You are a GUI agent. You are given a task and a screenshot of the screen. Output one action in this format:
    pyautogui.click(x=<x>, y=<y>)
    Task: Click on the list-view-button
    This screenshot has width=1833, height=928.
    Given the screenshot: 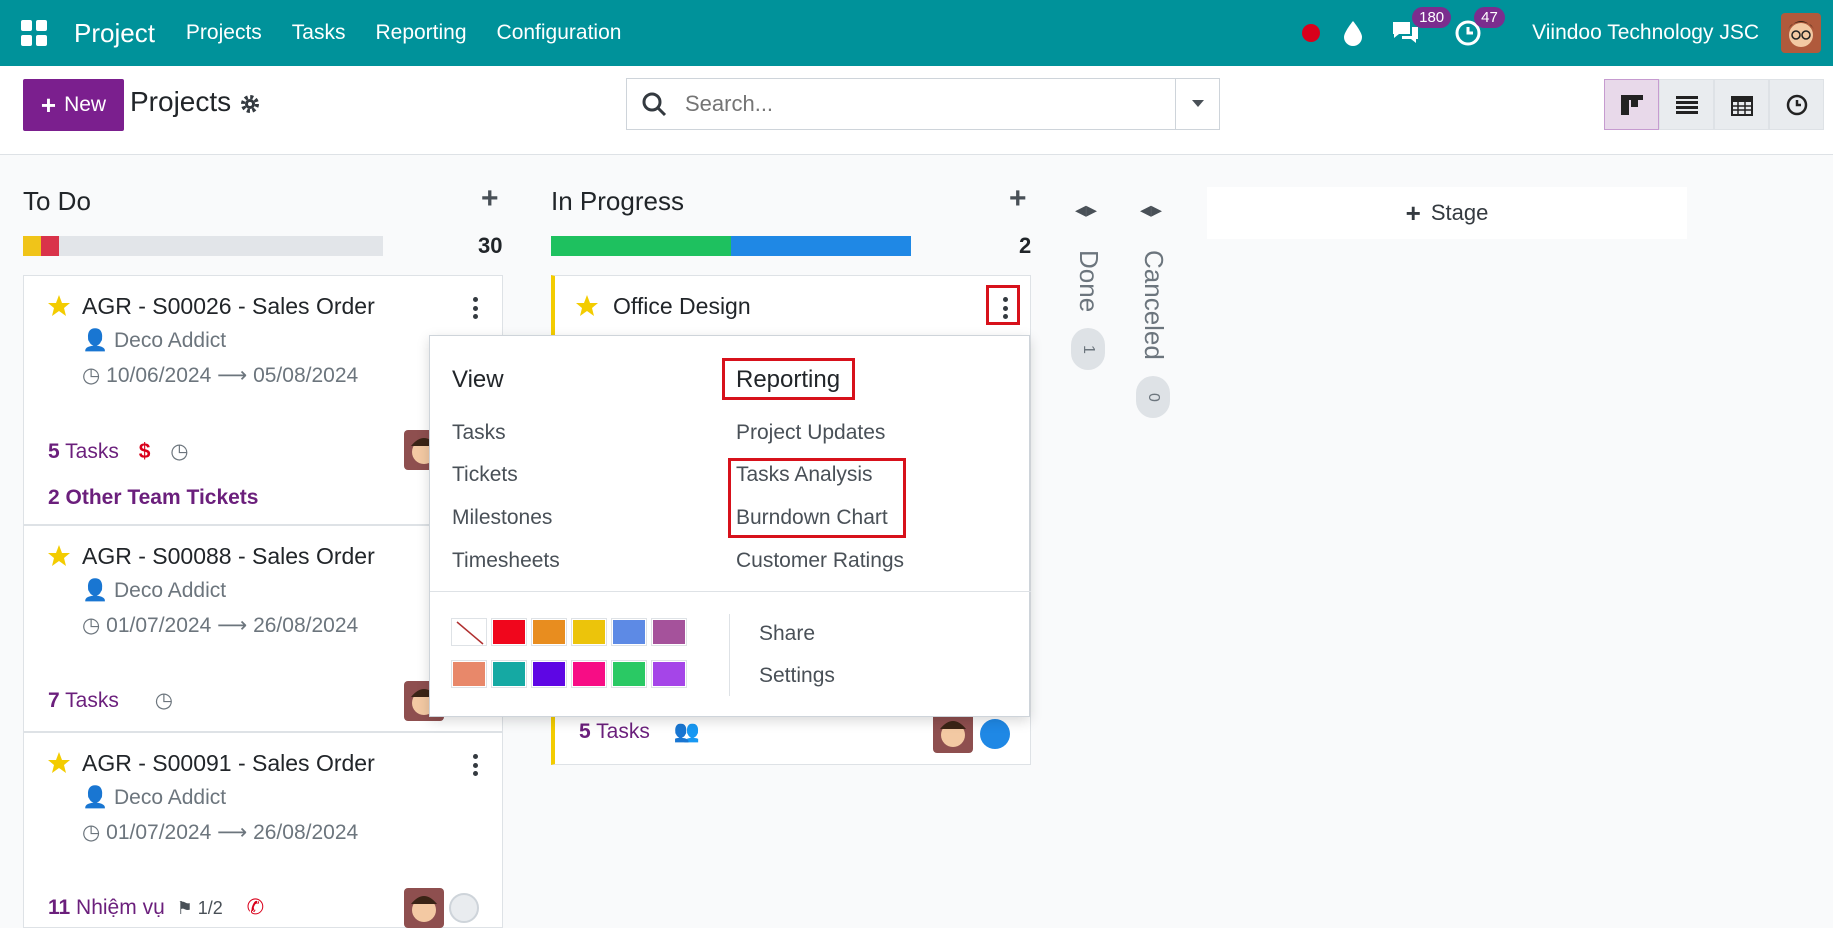 What is the action you would take?
    pyautogui.click(x=1686, y=104)
    